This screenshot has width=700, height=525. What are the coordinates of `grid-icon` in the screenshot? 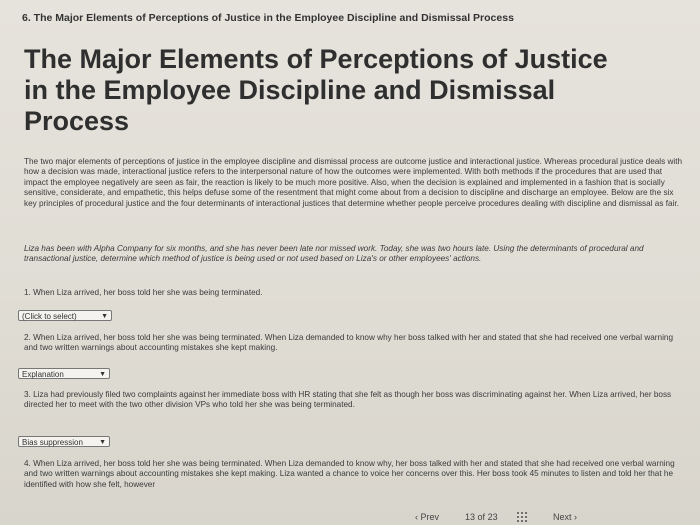 It's located at (522, 517).